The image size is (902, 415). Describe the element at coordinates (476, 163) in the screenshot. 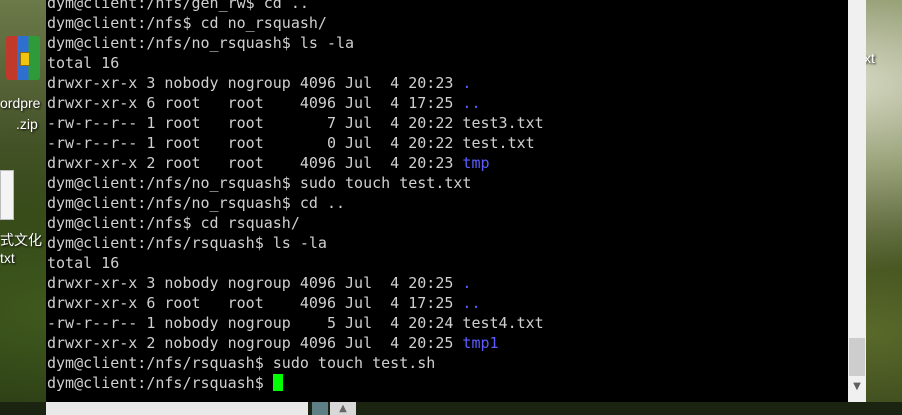

I see `directory-name: tmp` at that location.